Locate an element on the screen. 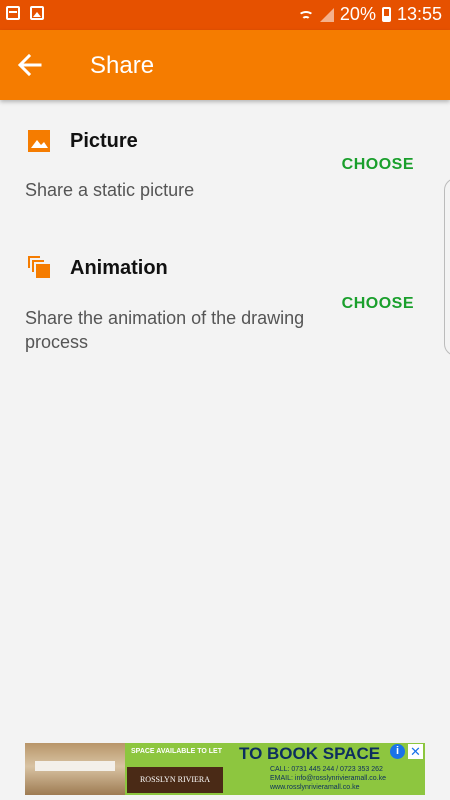 This screenshot has width=450, height=800. picture-icon is located at coordinates (39, 141).